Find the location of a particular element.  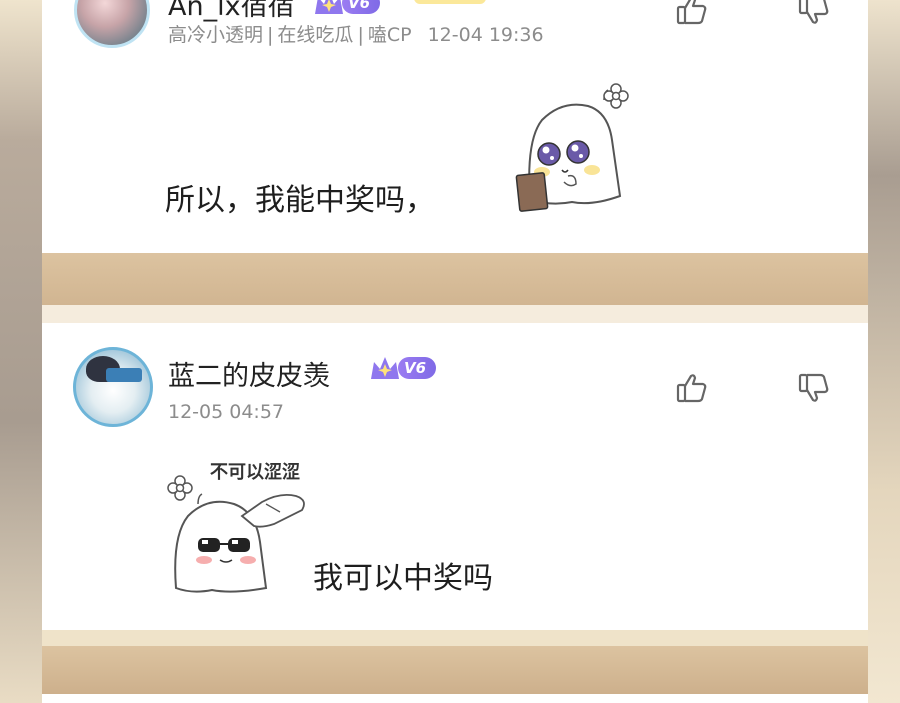

background-left is located at coordinates (21, 351).